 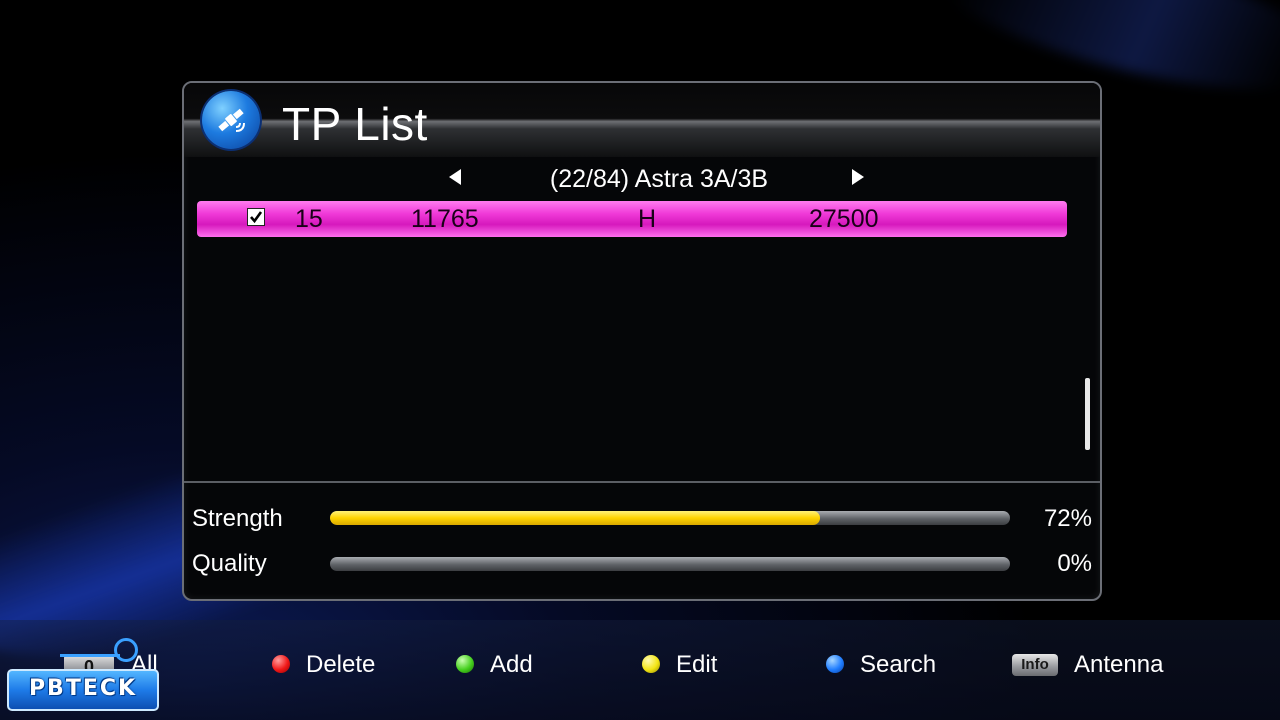 What do you see at coordinates (697, 664) in the screenshot?
I see `edit-label: Edit` at bounding box center [697, 664].